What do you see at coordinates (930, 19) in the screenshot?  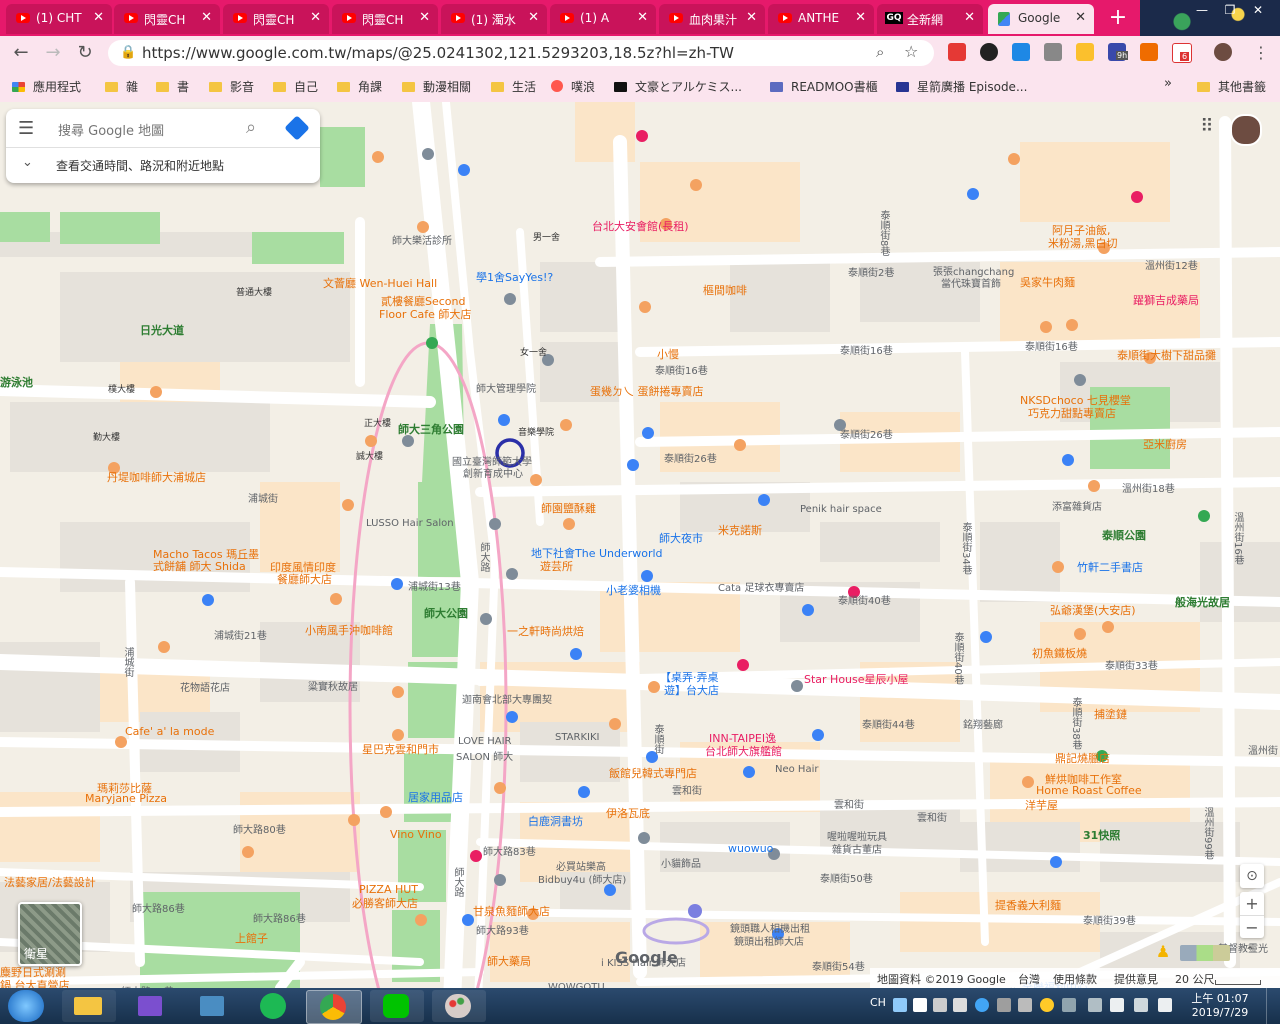 I see `tab-9: GQ 全新網 ✕` at bounding box center [930, 19].